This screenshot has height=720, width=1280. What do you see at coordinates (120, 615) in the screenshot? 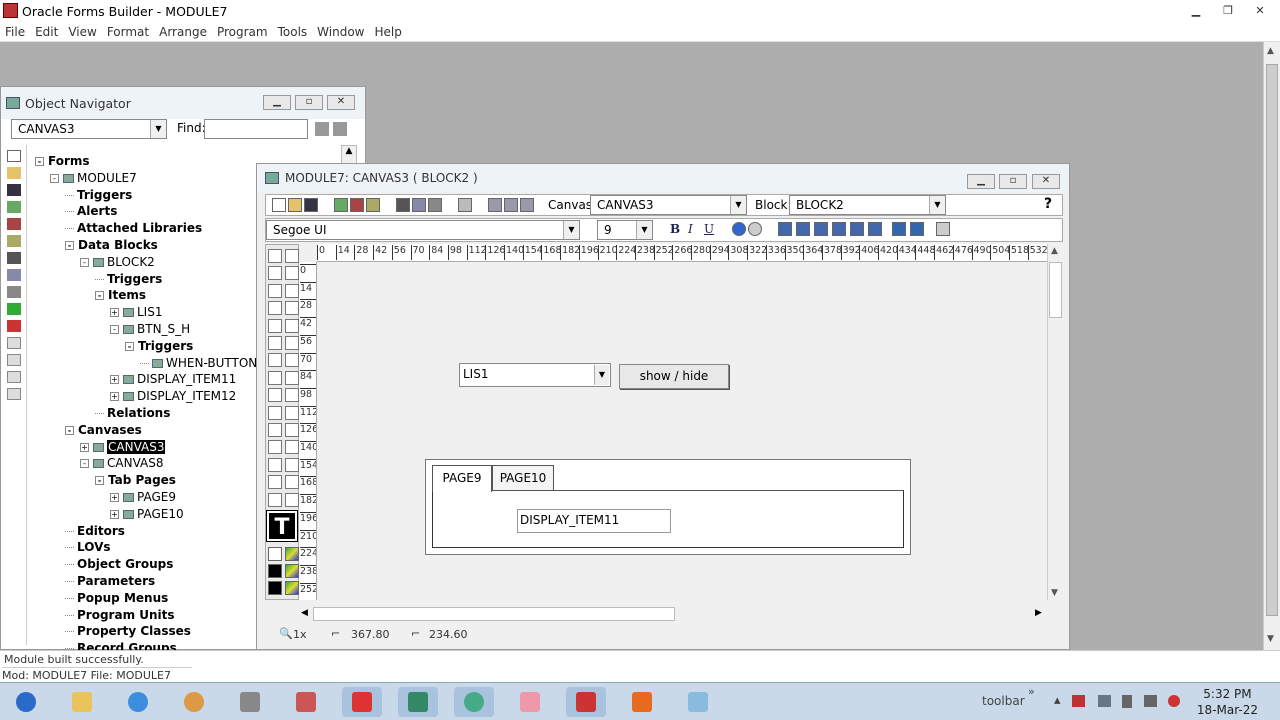
I see `tree-node: Program Units` at bounding box center [120, 615].